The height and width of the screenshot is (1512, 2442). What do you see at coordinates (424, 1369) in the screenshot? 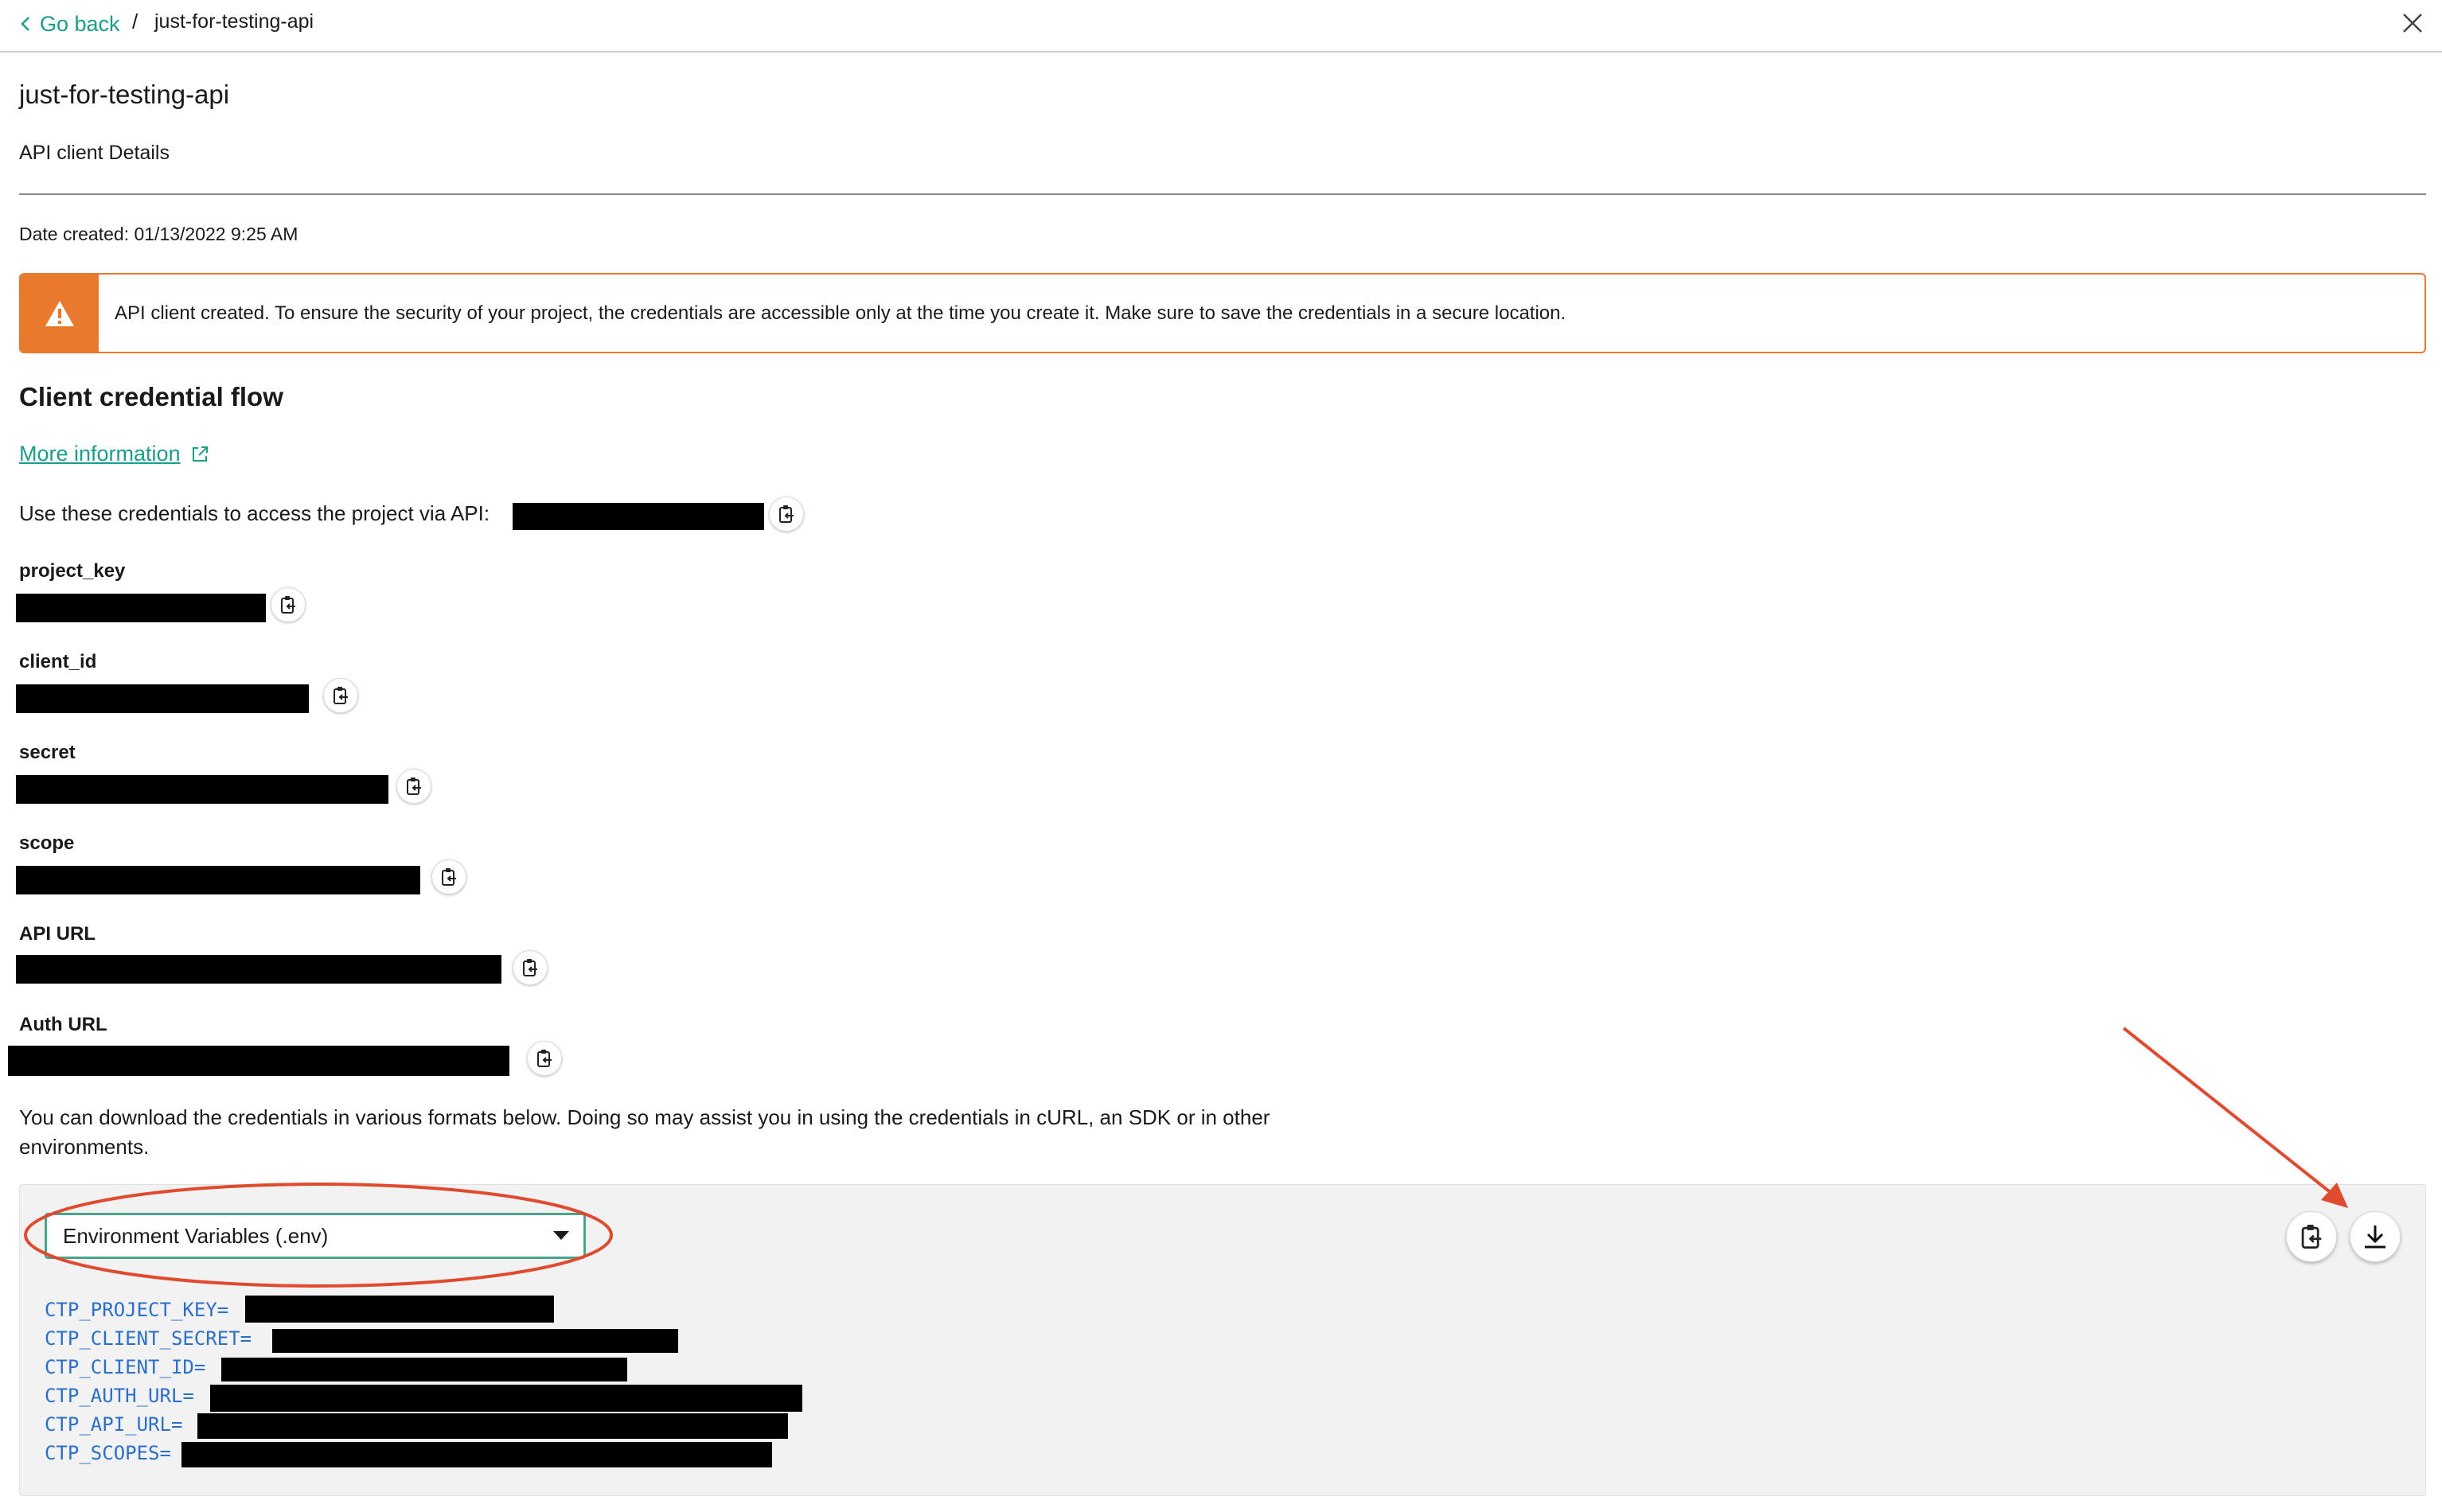
I see `redacted-env-client-id` at bounding box center [424, 1369].